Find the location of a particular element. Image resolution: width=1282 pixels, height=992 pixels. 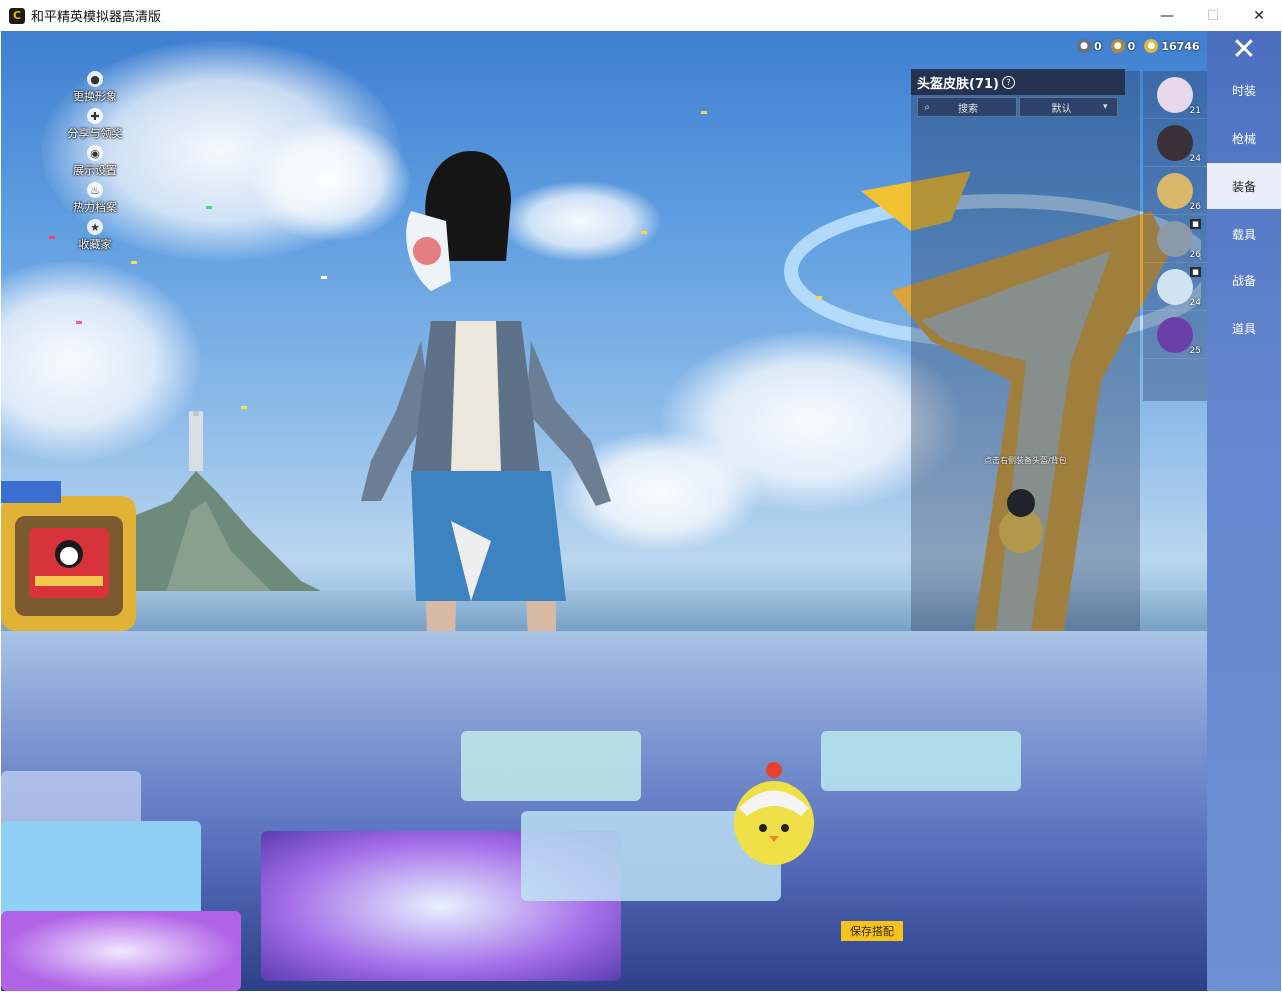

close-icon: ✕ is located at coordinates (1244, 49).